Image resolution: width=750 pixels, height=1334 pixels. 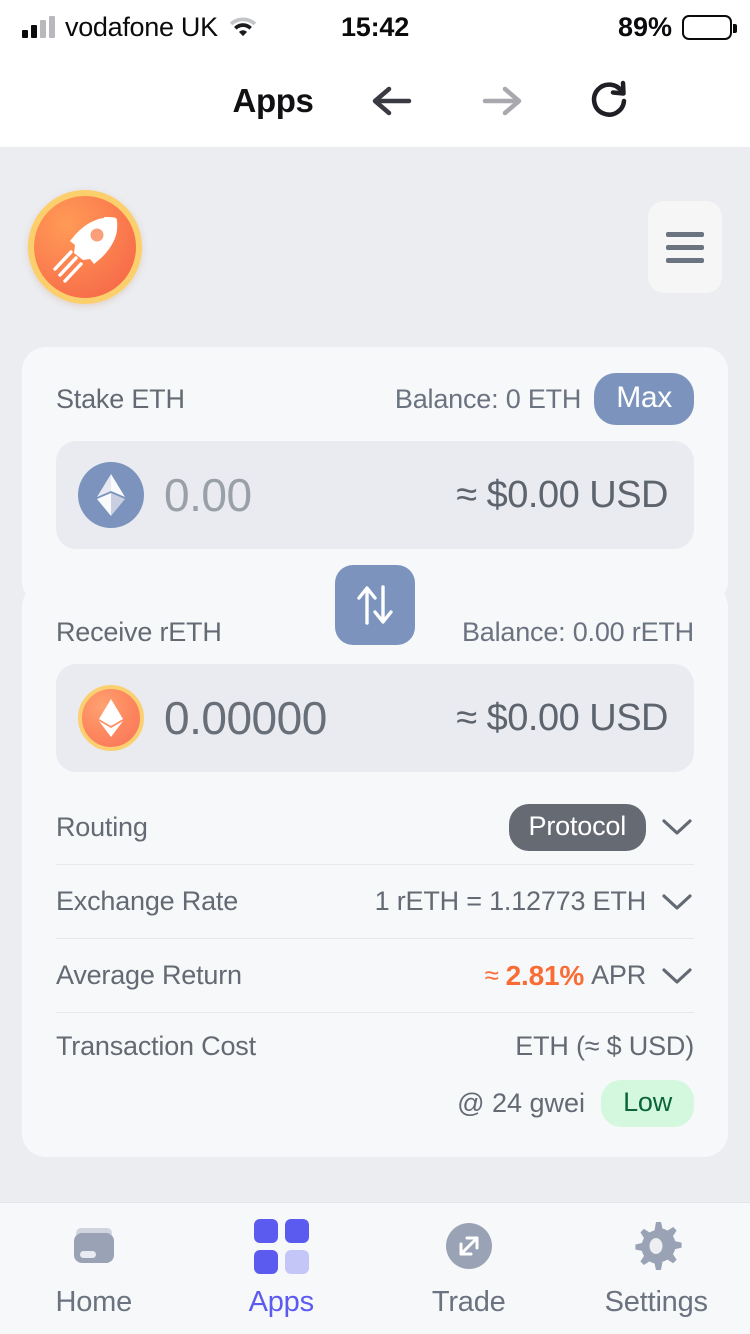 What do you see at coordinates (644, 399) in the screenshot?
I see `max-button: Max` at bounding box center [644, 399].